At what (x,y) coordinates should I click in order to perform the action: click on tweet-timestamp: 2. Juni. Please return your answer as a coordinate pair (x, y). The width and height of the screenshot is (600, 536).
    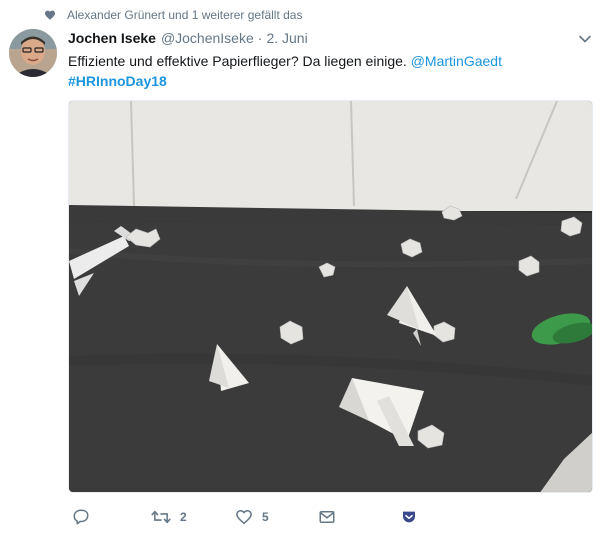
    Looking at the image, I should click on (286, 38).